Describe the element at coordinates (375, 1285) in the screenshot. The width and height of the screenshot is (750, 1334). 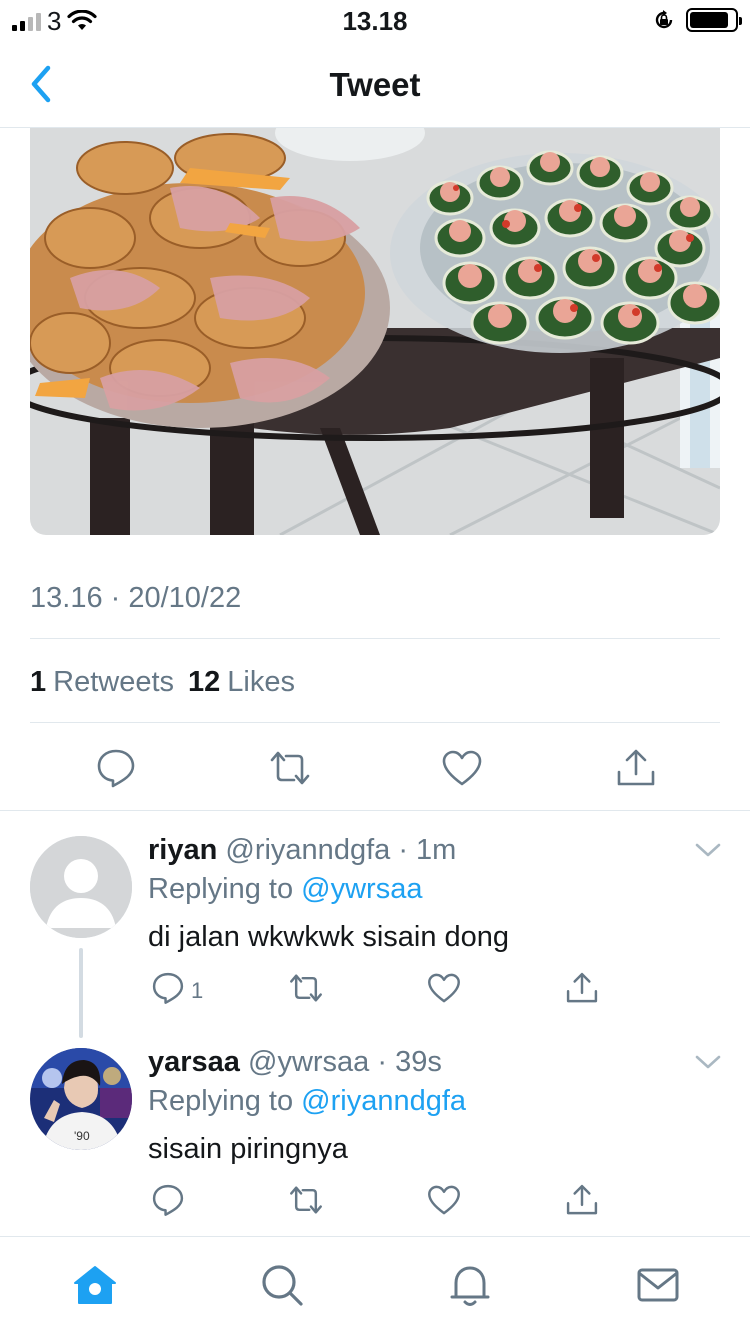
I see `tab-bar` at that location.